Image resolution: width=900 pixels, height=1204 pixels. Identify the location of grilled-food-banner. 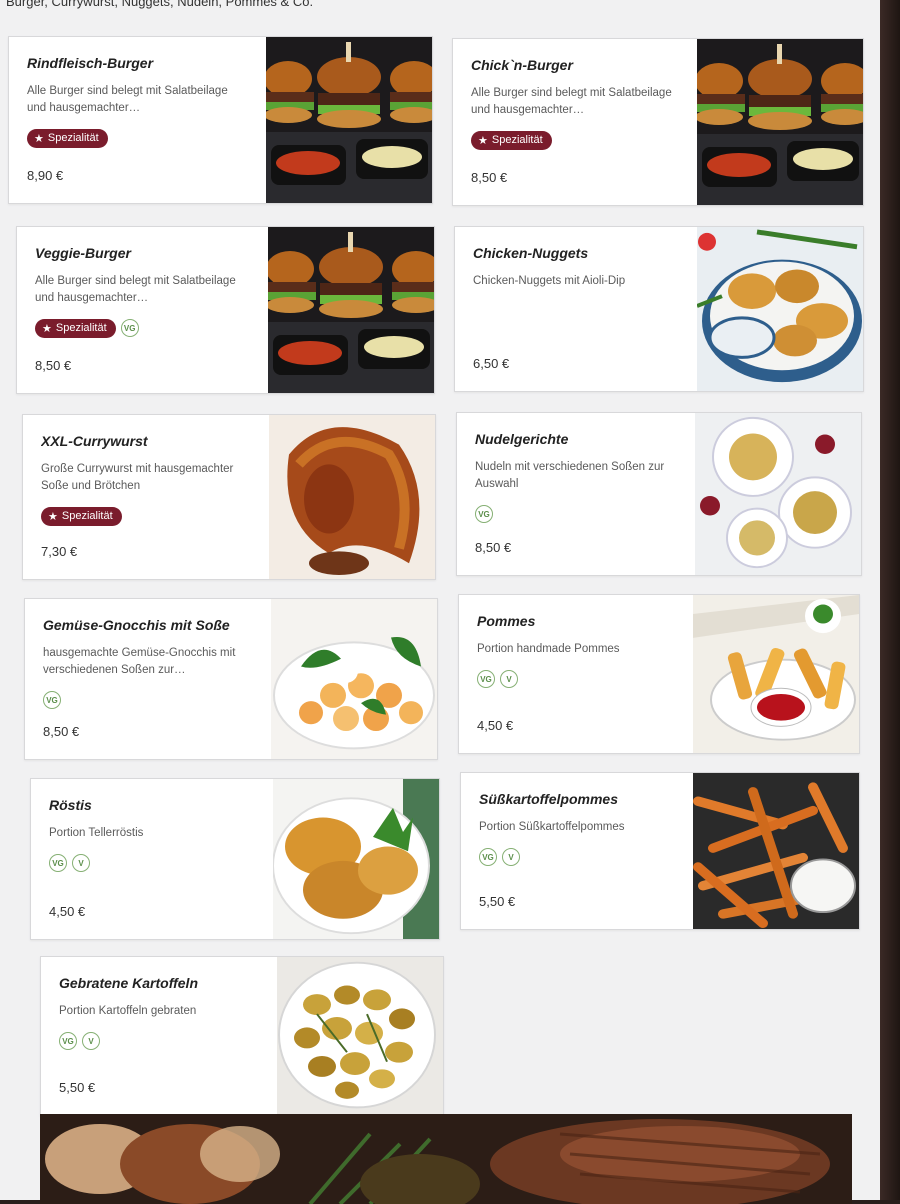
(446, 1159).